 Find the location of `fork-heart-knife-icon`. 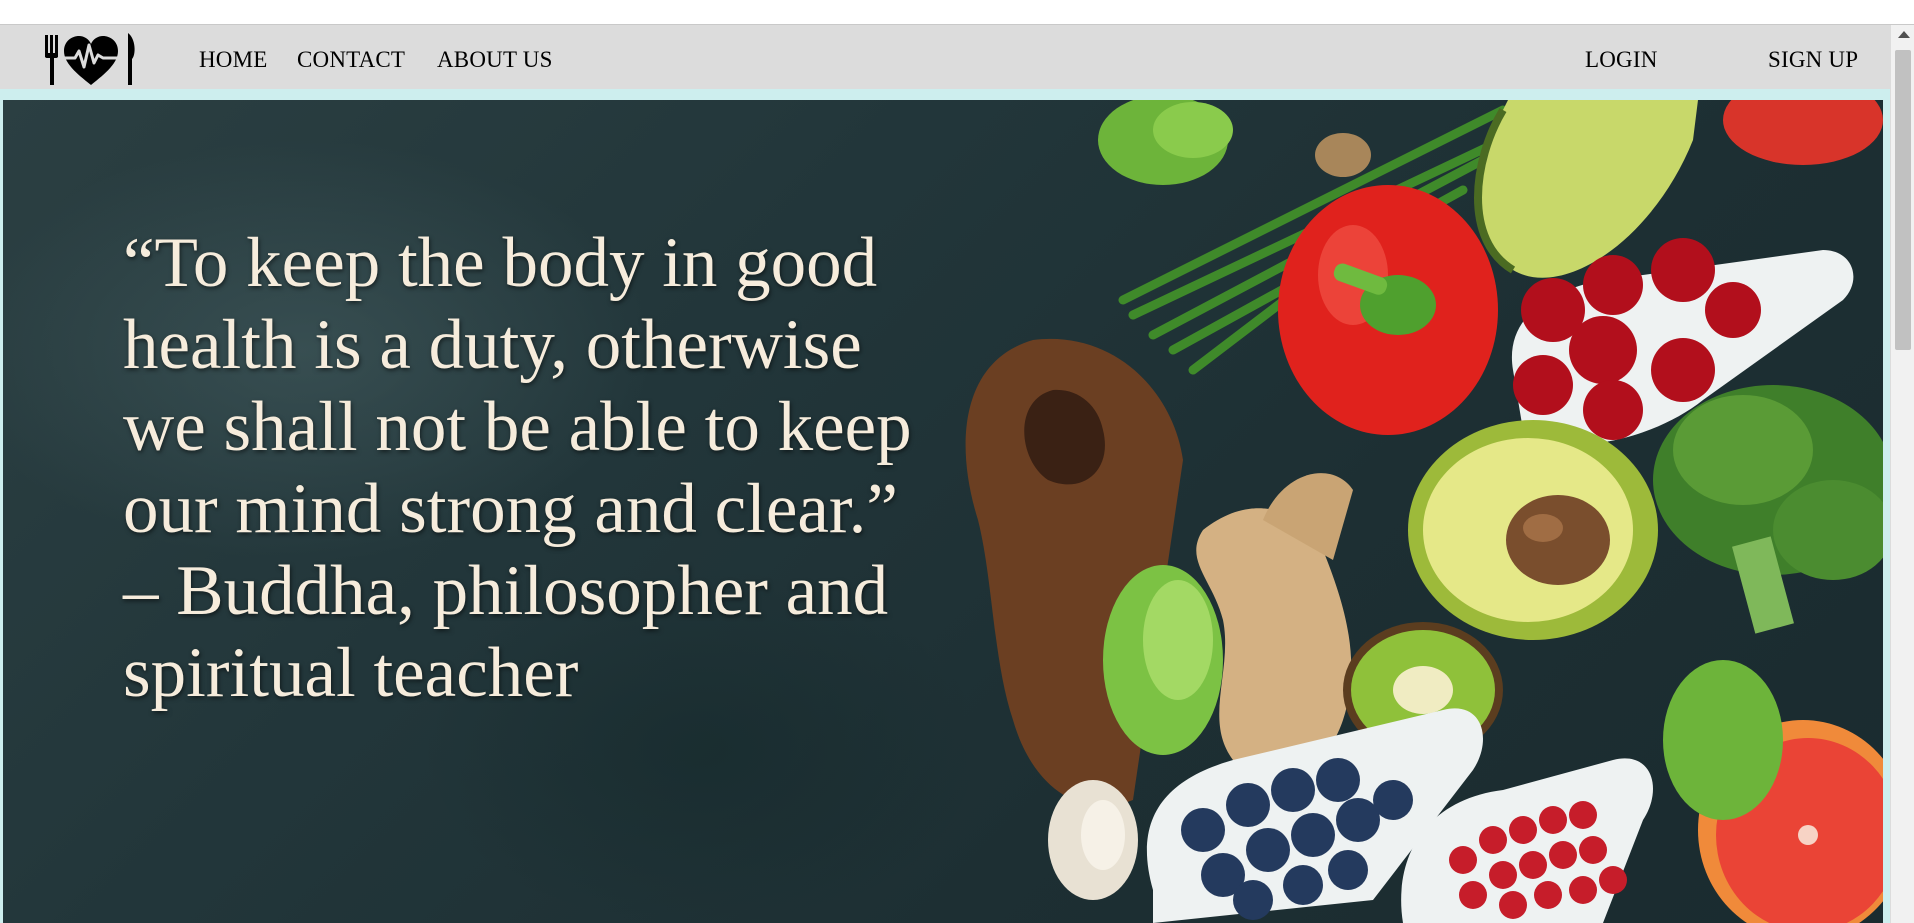

fork-heart-knife-icon is located at coordinates (91, 59).